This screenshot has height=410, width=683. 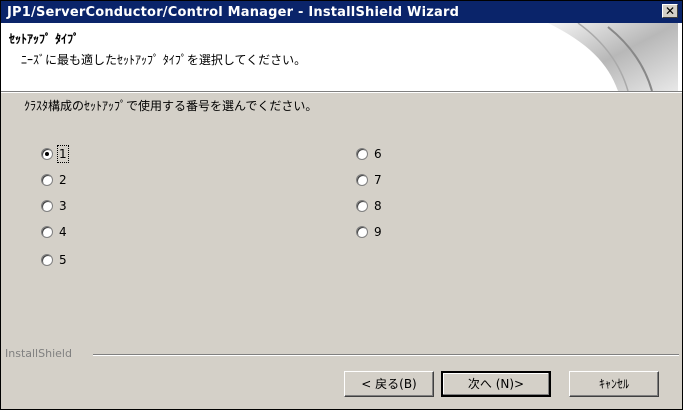 I want to click on radio-label: 7, so click(x=378, y=180).